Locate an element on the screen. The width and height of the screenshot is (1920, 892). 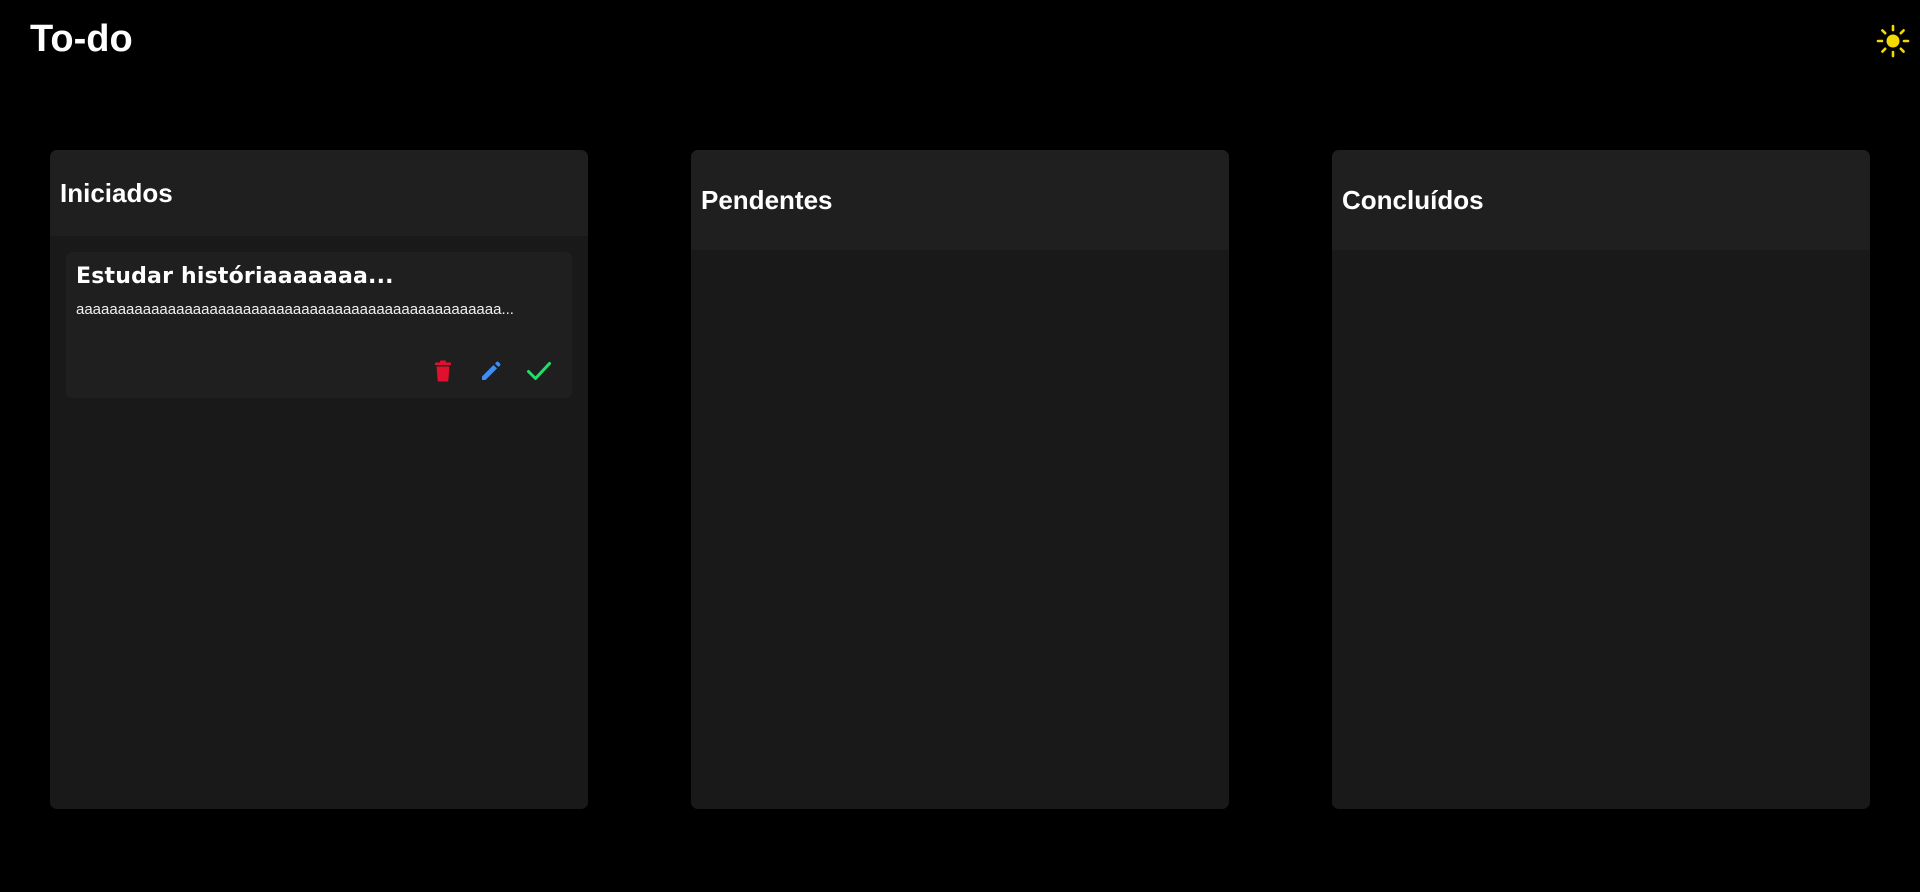
trash-icon is located at coordinates (443, 371).